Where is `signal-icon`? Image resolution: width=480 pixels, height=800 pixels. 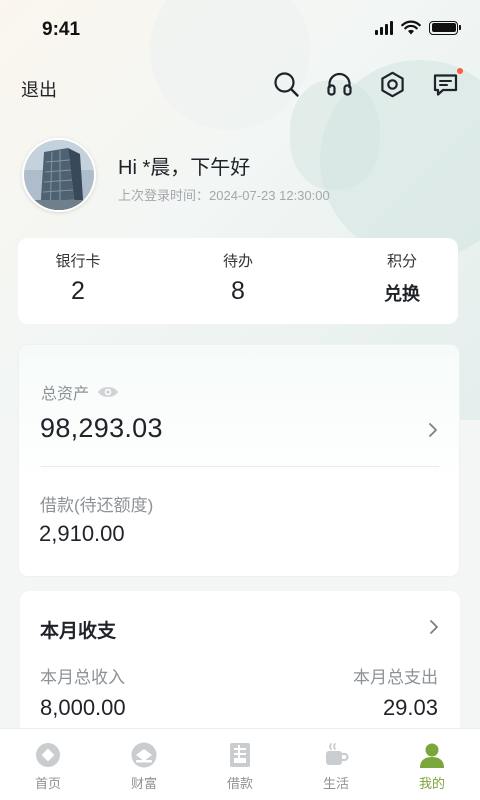
signal-icon is located at coordinates (384, 27).